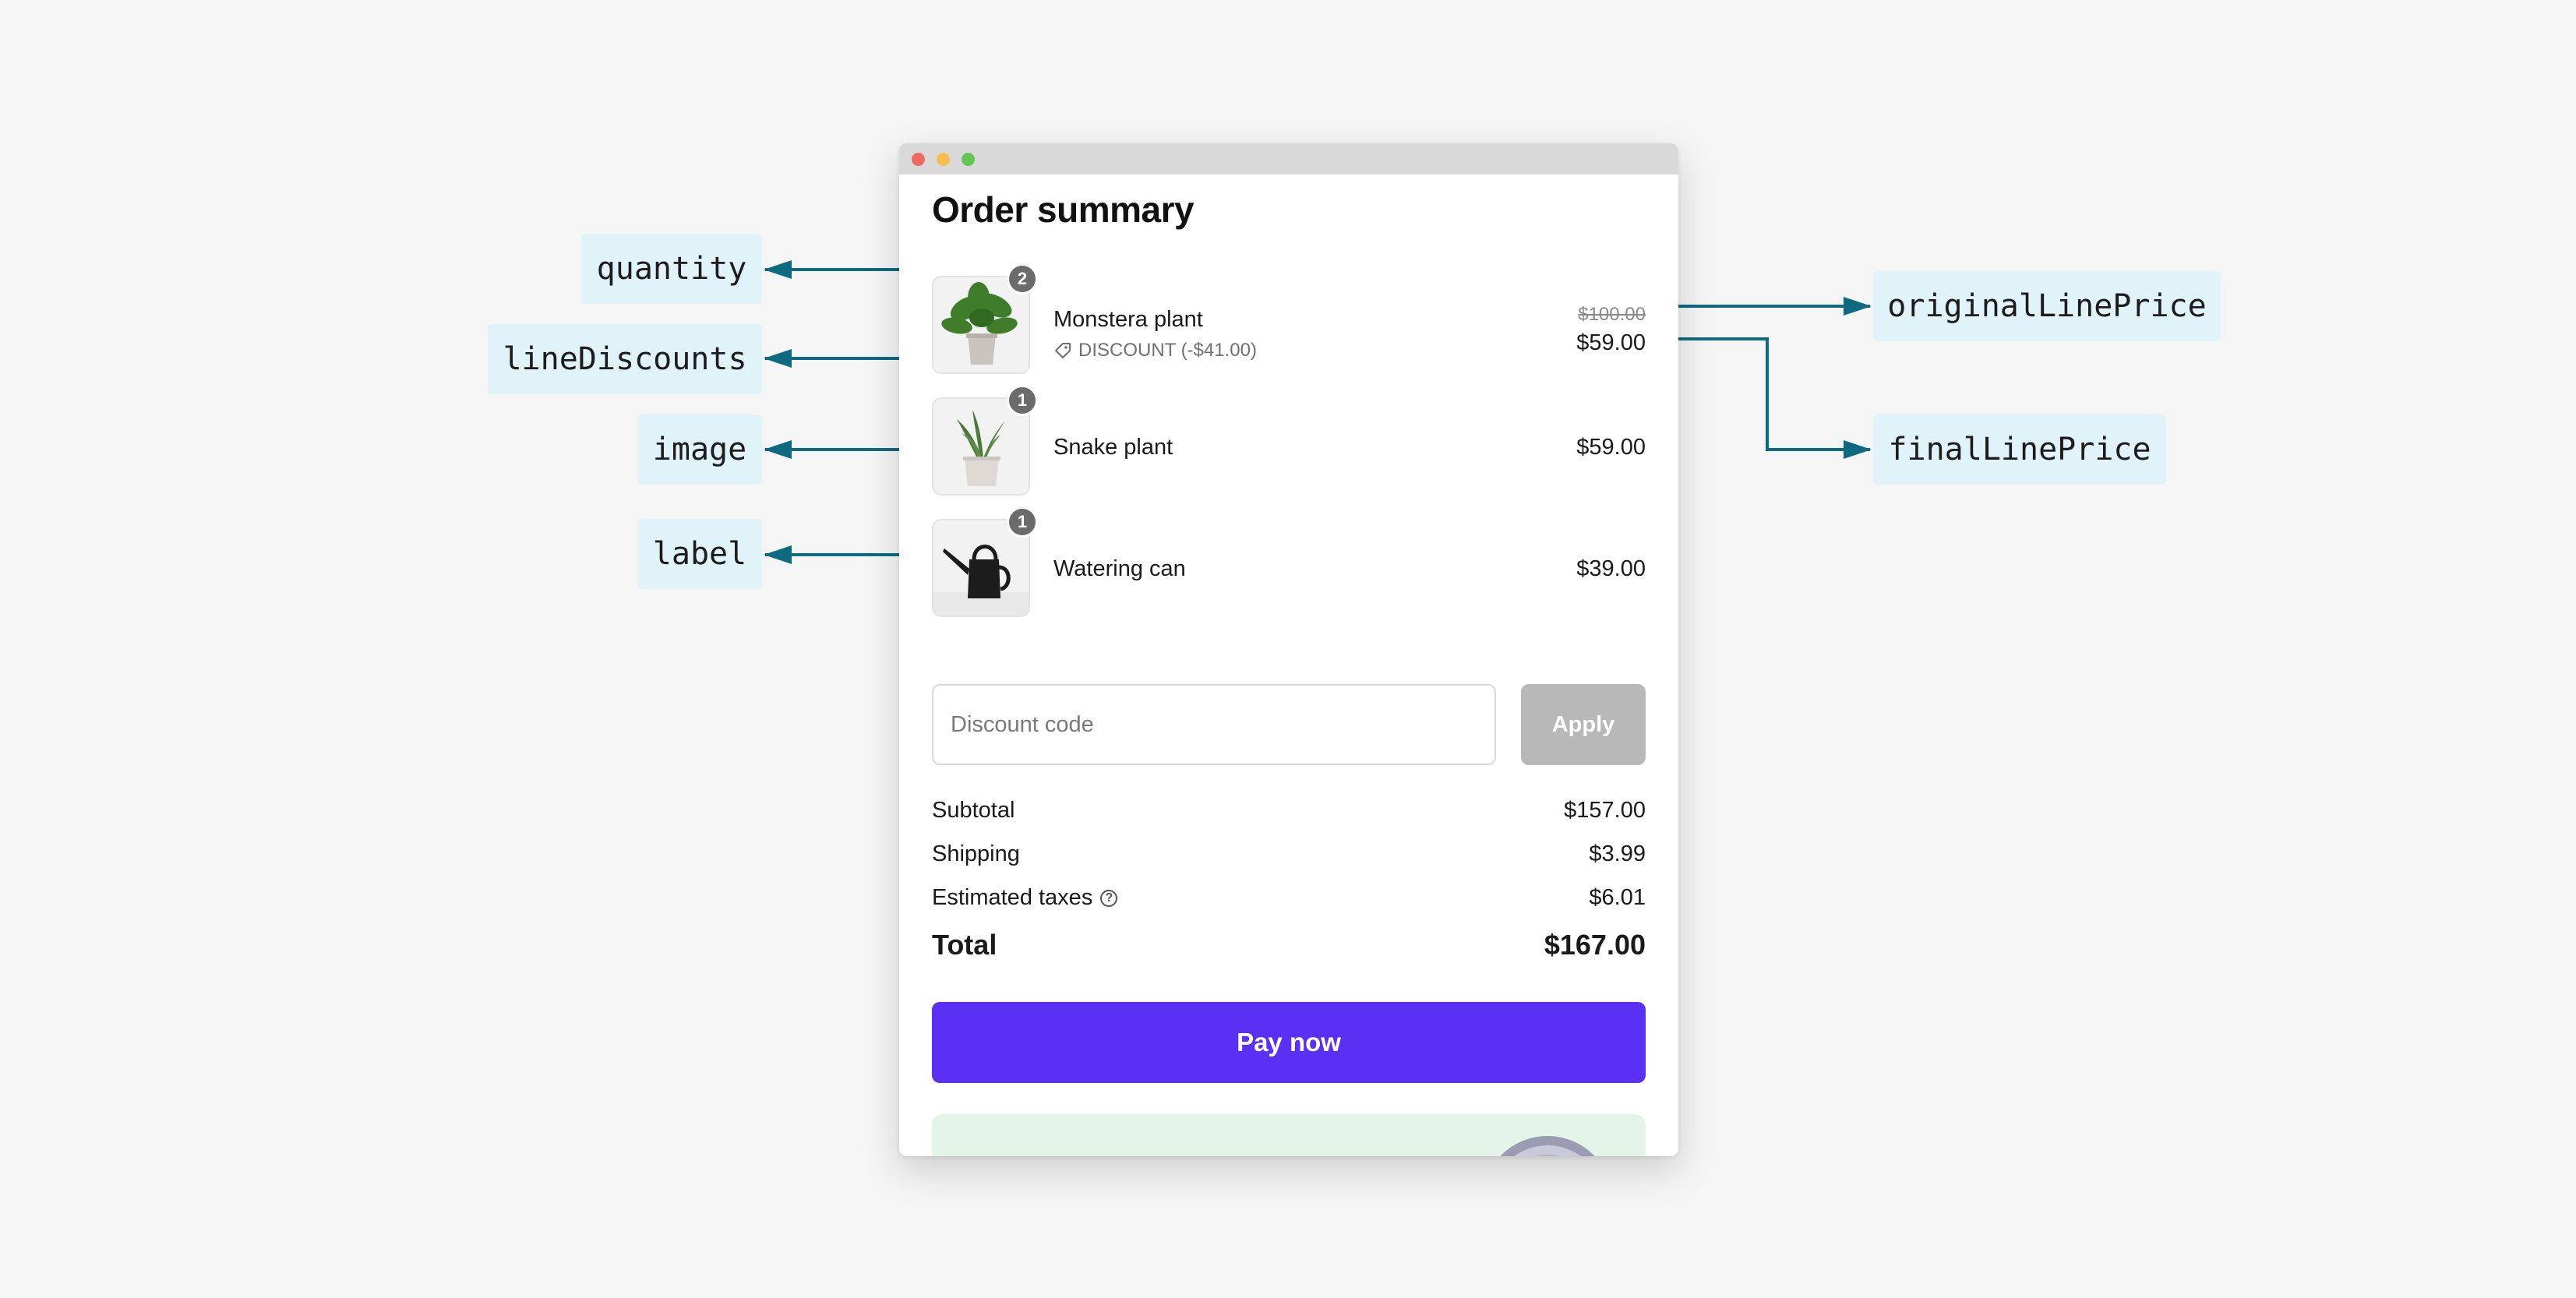 This screenshot has height=1298, width=2576. Describe the element at coordinates (1012, 897) in the screenshot. I see `taxes-label: Estimated taxes` at that location.